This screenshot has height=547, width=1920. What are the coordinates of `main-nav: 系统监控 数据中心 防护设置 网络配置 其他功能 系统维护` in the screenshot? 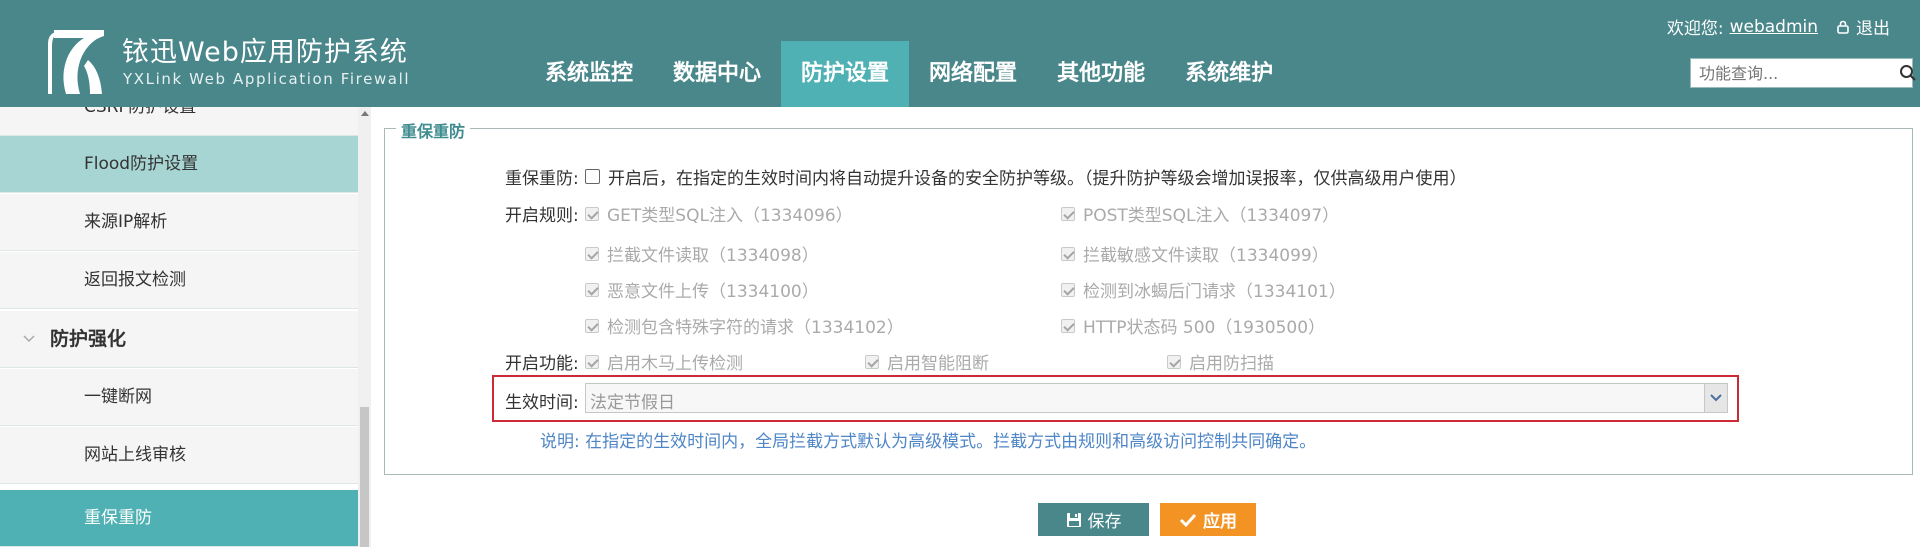 It's located at (909, 74).